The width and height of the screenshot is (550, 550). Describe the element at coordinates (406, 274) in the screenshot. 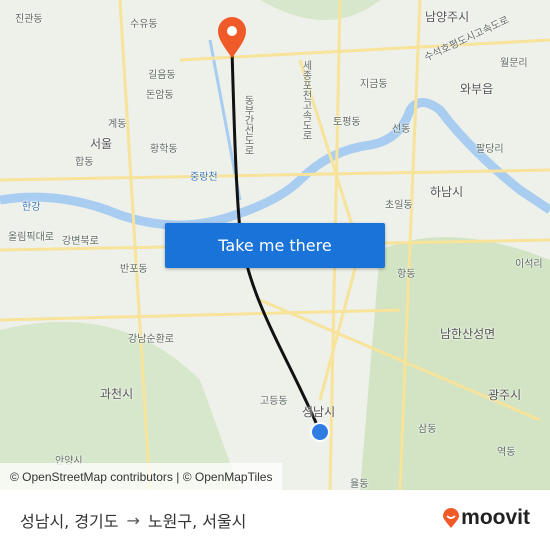

I see `map-label: 항동` at that location.